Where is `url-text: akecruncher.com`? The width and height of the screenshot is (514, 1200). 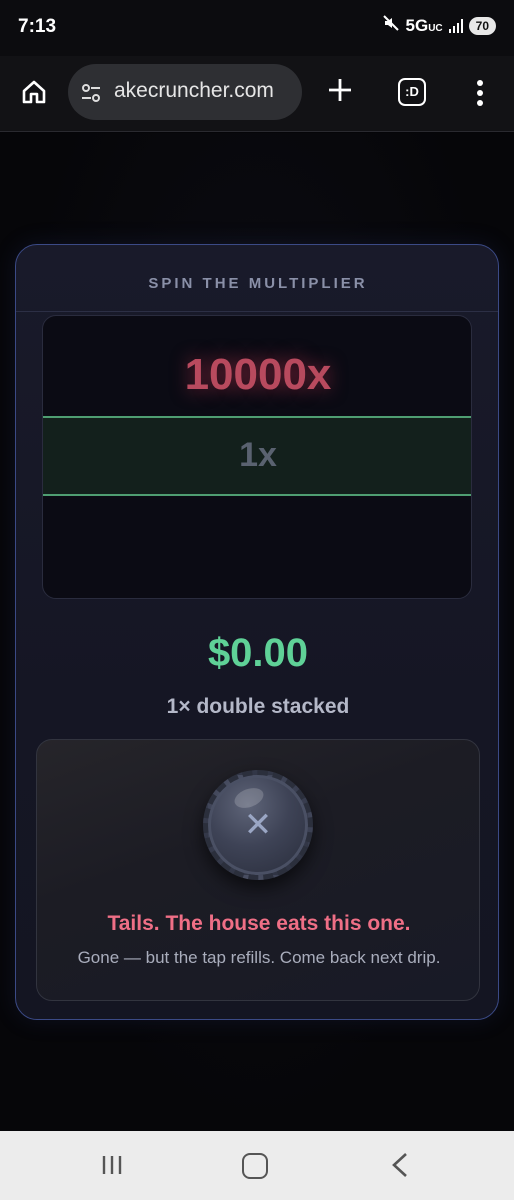 url-text: akecruncher.com is located at coordinates (194, 91).